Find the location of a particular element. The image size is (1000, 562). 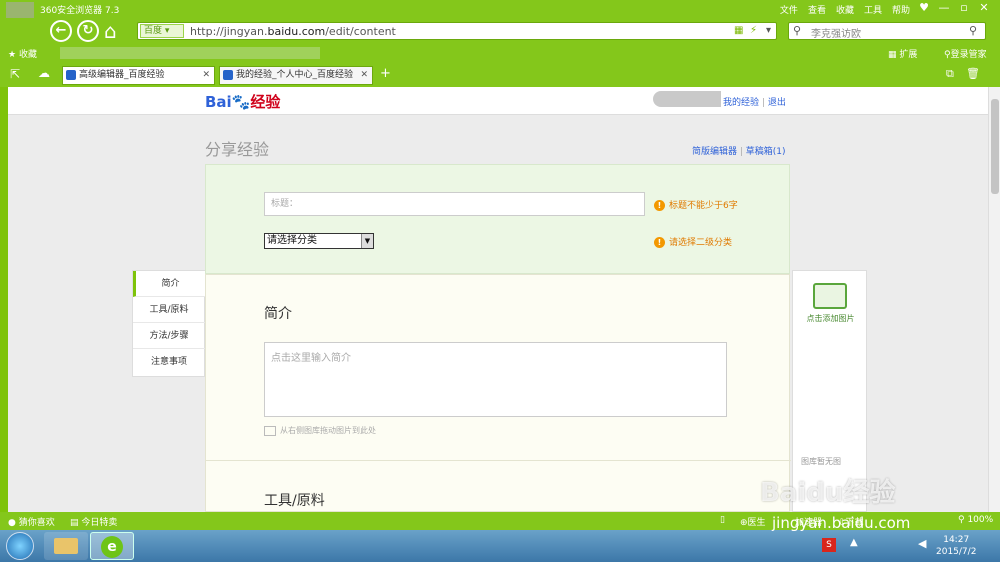

menu-favorites: 收藏 is located at coordinates (845, 9).